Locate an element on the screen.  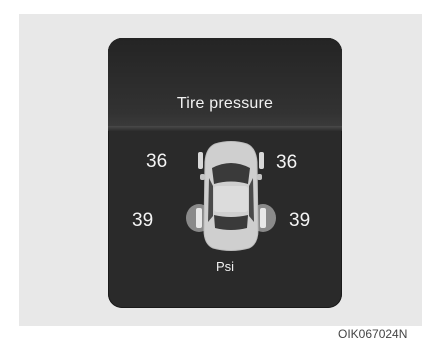
car-top-view-icon is located at coordinates (231, 196).